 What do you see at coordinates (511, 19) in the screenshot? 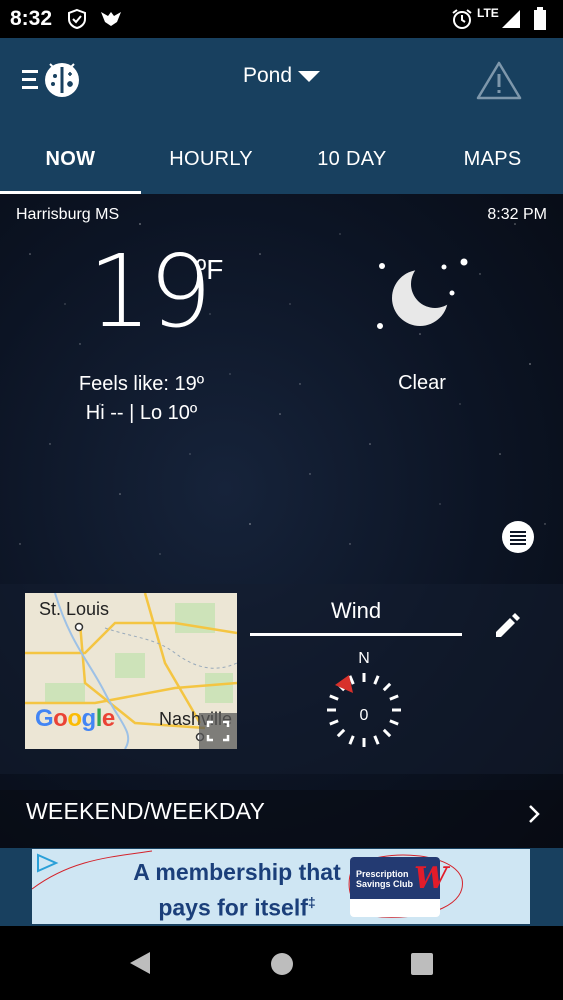
I see `signal-icon` at bounding box center [511, 19].